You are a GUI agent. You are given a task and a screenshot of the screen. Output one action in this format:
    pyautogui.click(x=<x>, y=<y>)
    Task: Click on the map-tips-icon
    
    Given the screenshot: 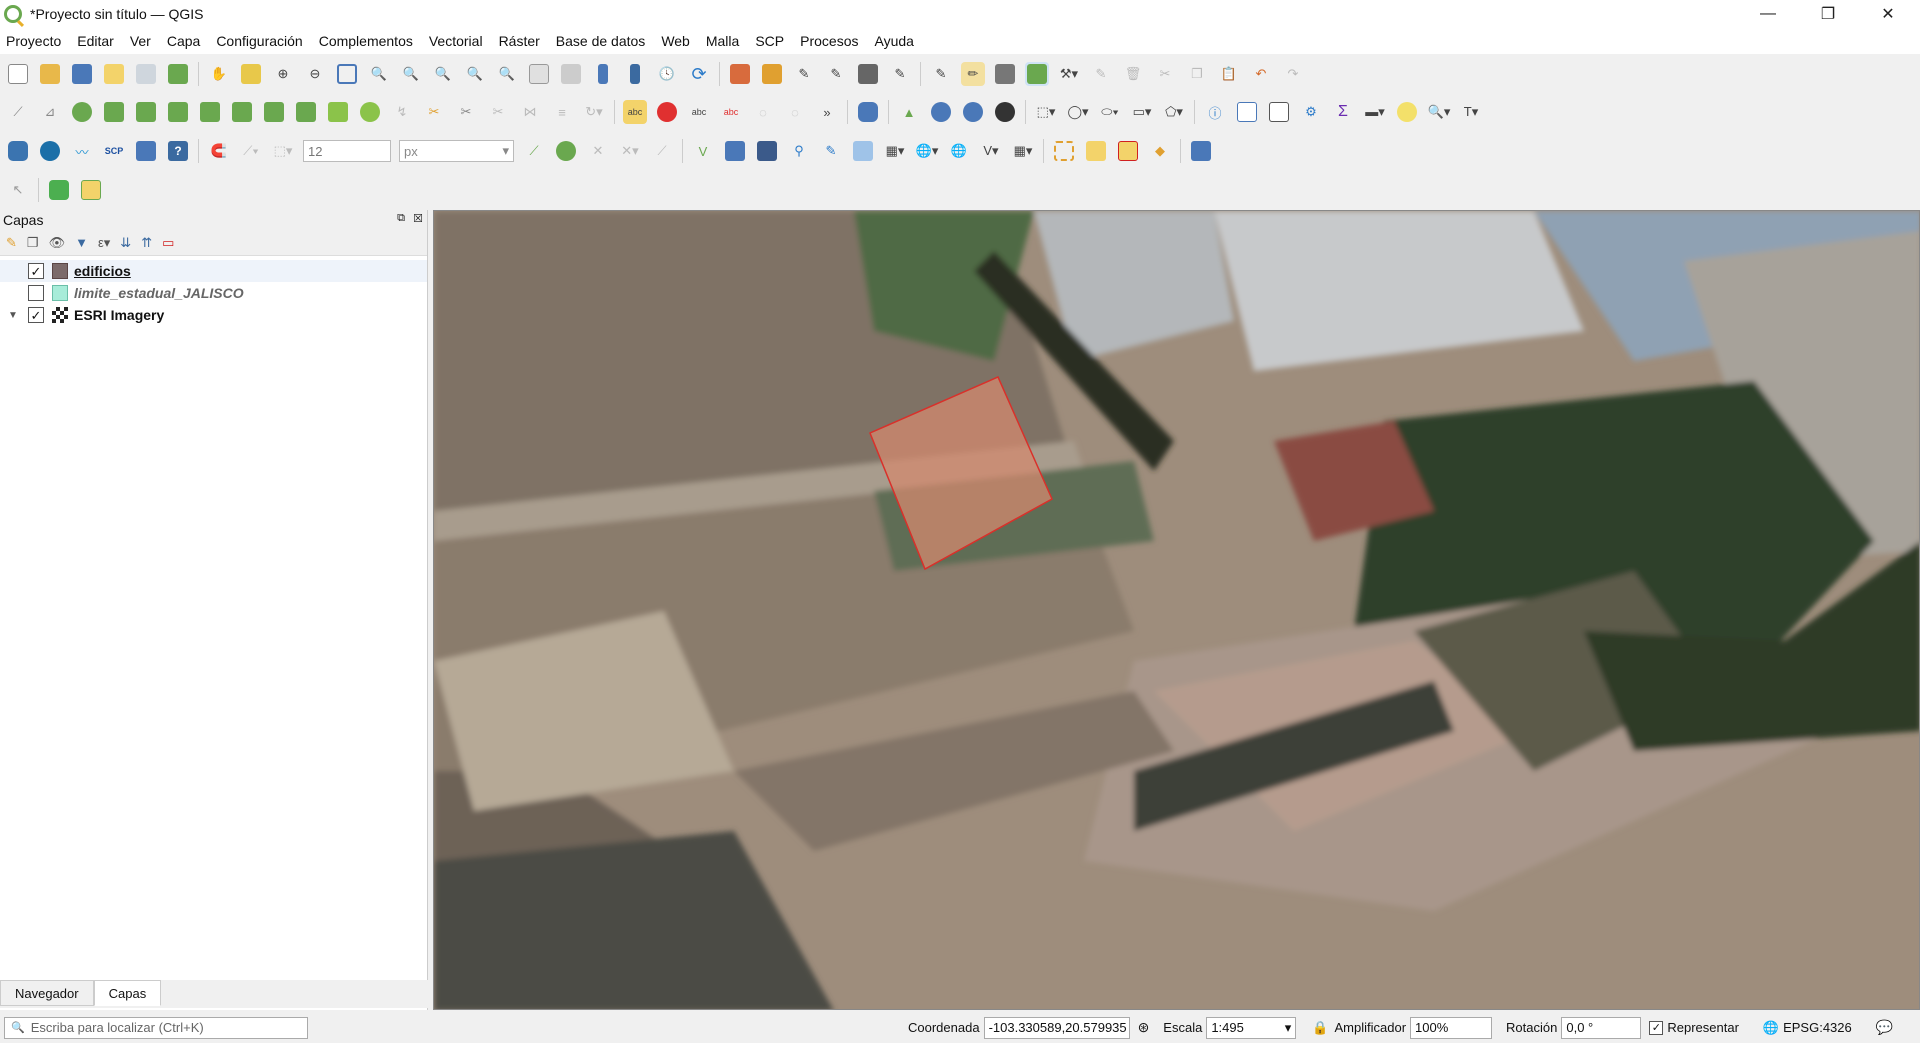 What is the action you would take?
    pyautogui.click(x=1407, y=112)
    